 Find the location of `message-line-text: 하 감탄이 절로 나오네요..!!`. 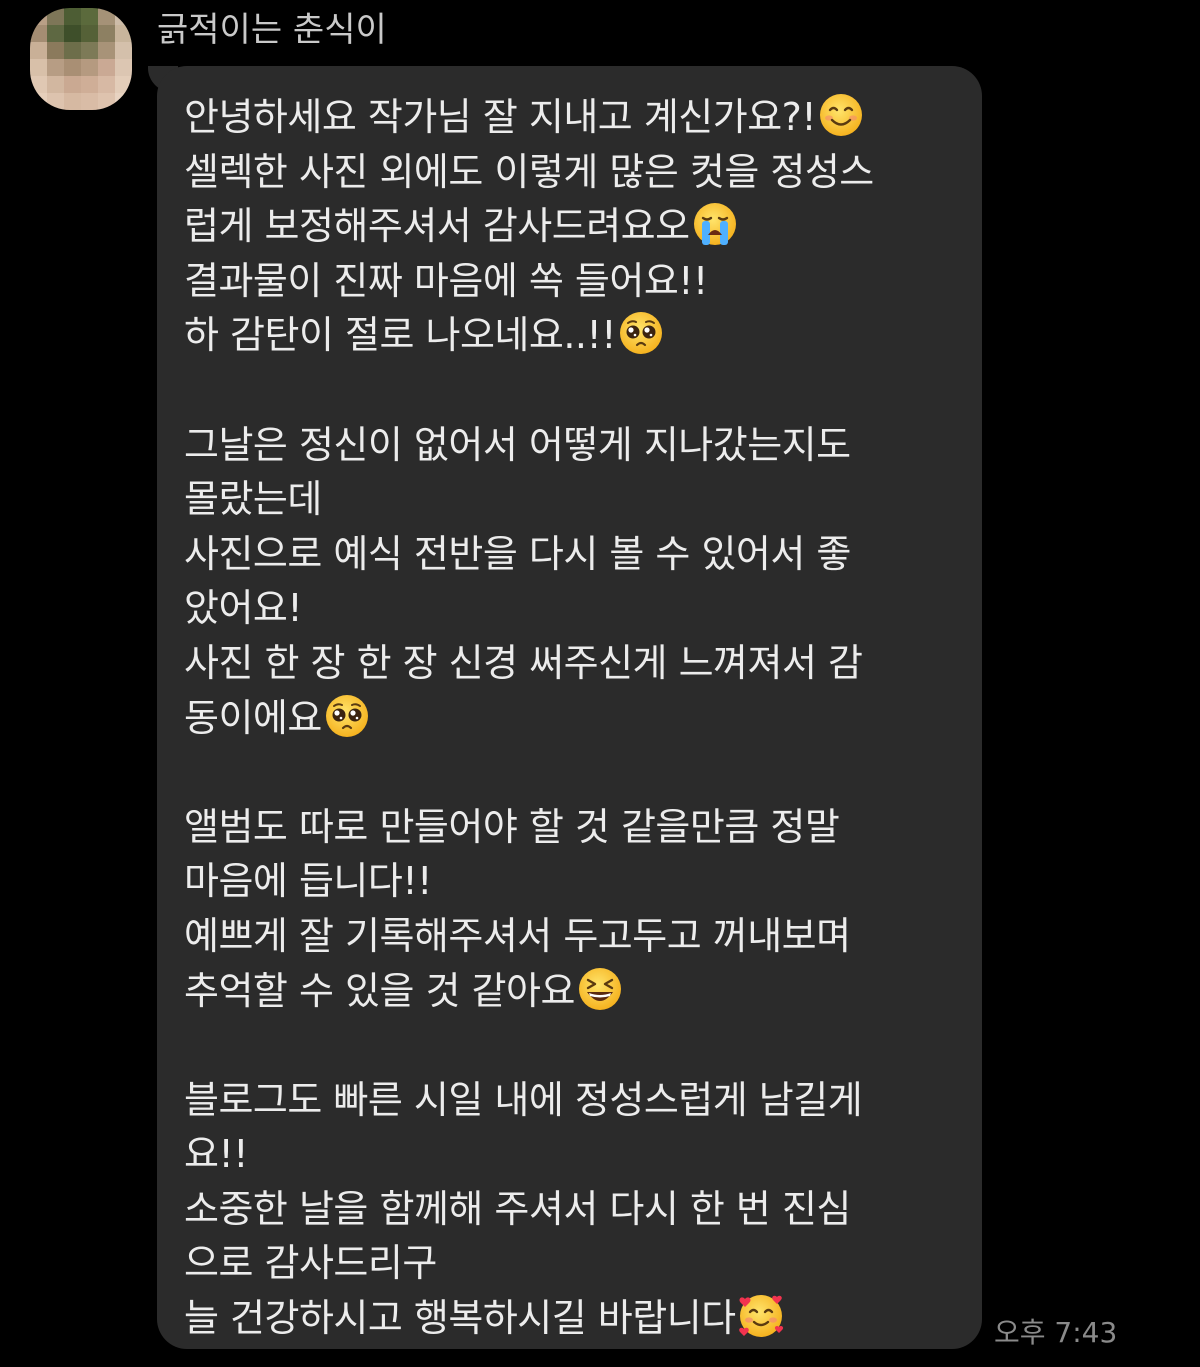

message-line-text: 하 감탄이 절로 나오네요..!! is located at coordinates (400, 335).